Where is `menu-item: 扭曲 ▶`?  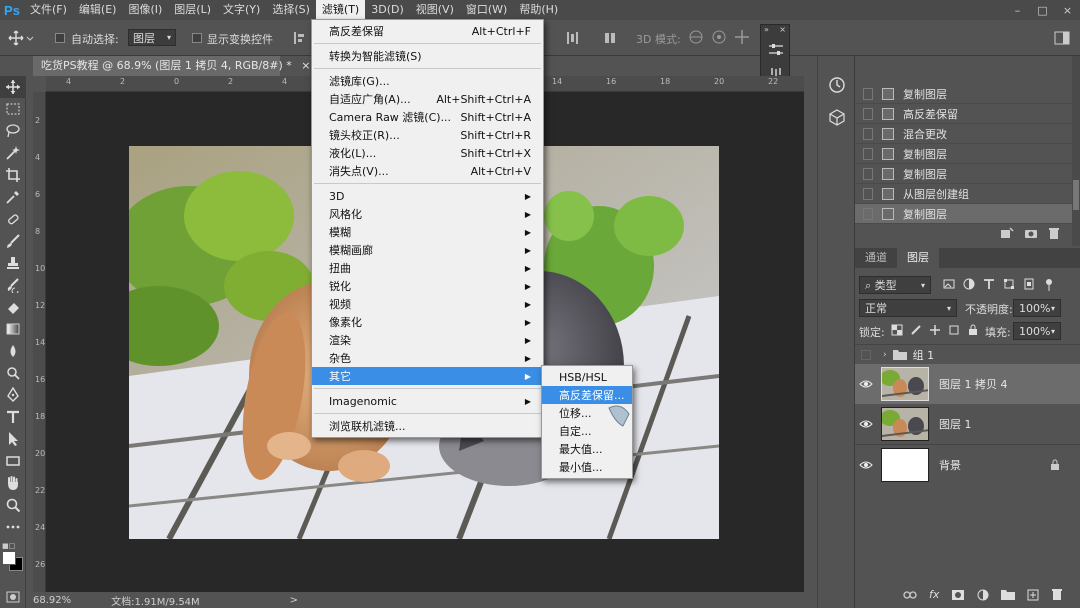 menu-item: 扭曲 ▶ is located at coordinates (427, 268).